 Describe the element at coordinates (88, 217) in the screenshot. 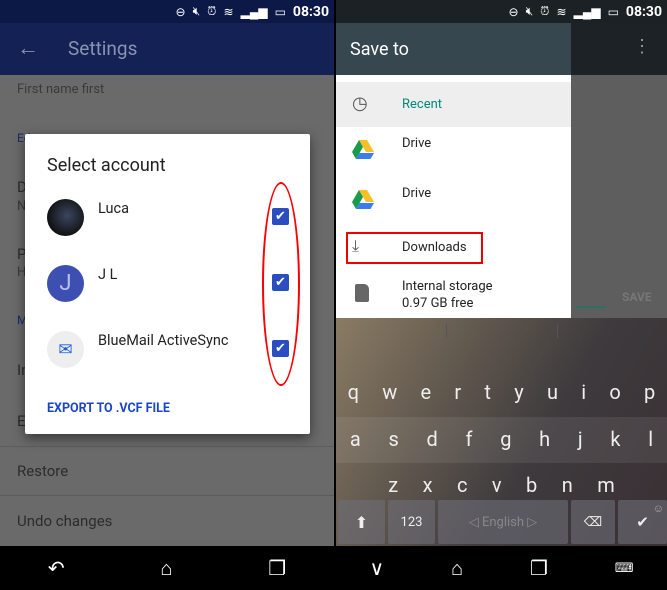

I see `account-row-luca: Luca` at that location.